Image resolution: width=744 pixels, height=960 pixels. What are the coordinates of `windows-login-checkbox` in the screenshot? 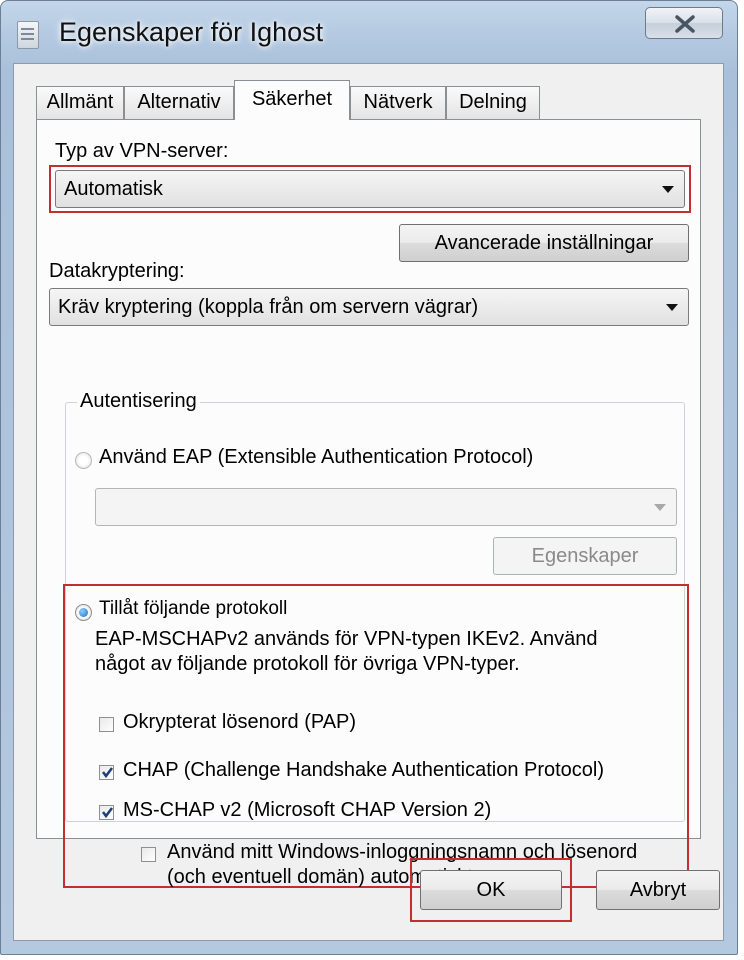 It's located at (148, 854).